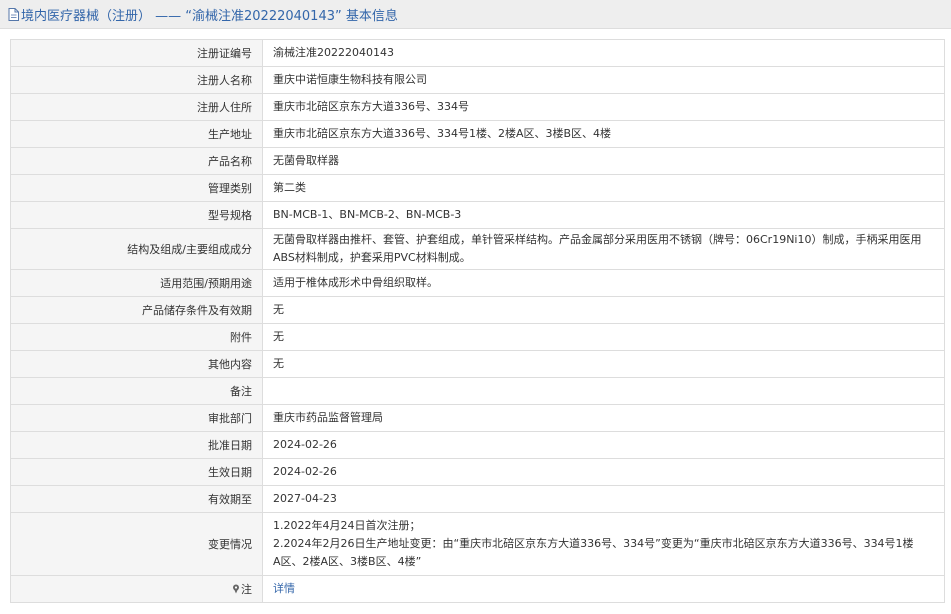 The image size is (951, 614). What do you see at coordinates (136, 249) in the screenshot?
I see `row-label: 结构及组成/主要组成成分` at bounding box center [136, 249].